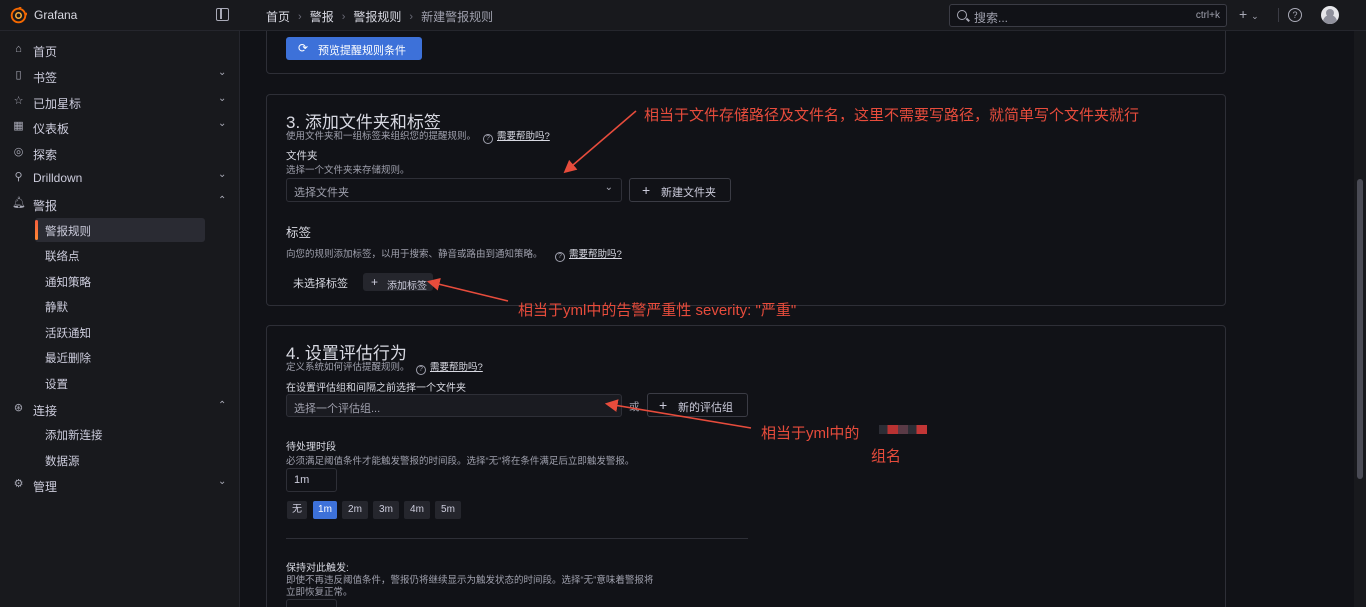 The height and width of the screenshot is (607, 1366). What do you see at coordinates (688, 193) in the screenshot?
I see `new-folder-label: 新建文件夹` at bounding box center [688, 193].